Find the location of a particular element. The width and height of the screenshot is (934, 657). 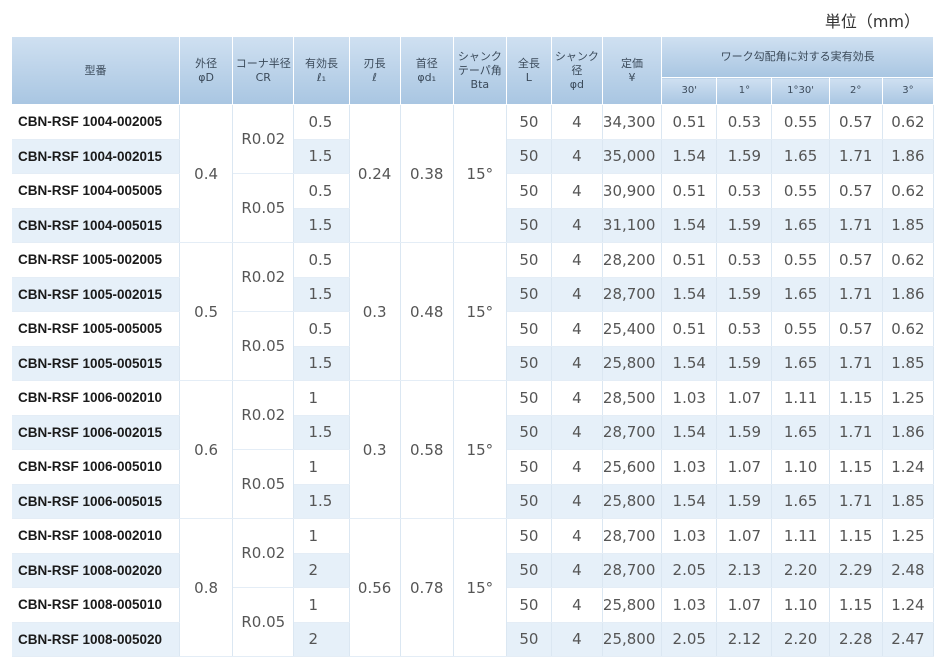

price-cell: 35,000 is located at coordinates (632, 156).